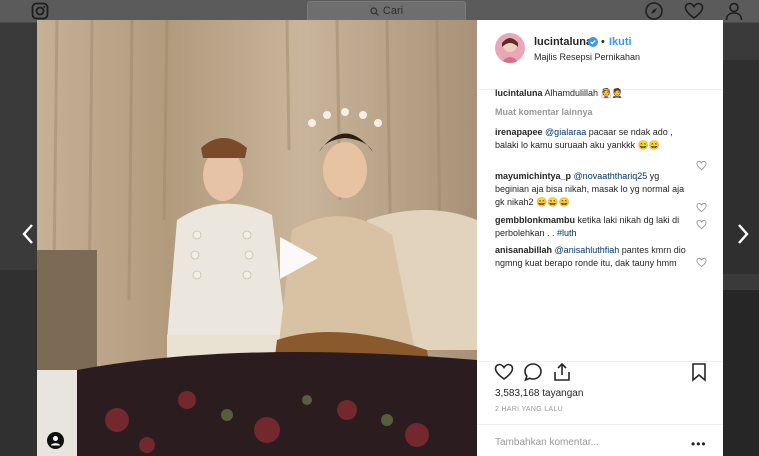 This screenshot has width=759, height=456. What do you see at coordinates (562, 372) in the screenshot?
I see `share-icon` at bounding box center [562, 372].